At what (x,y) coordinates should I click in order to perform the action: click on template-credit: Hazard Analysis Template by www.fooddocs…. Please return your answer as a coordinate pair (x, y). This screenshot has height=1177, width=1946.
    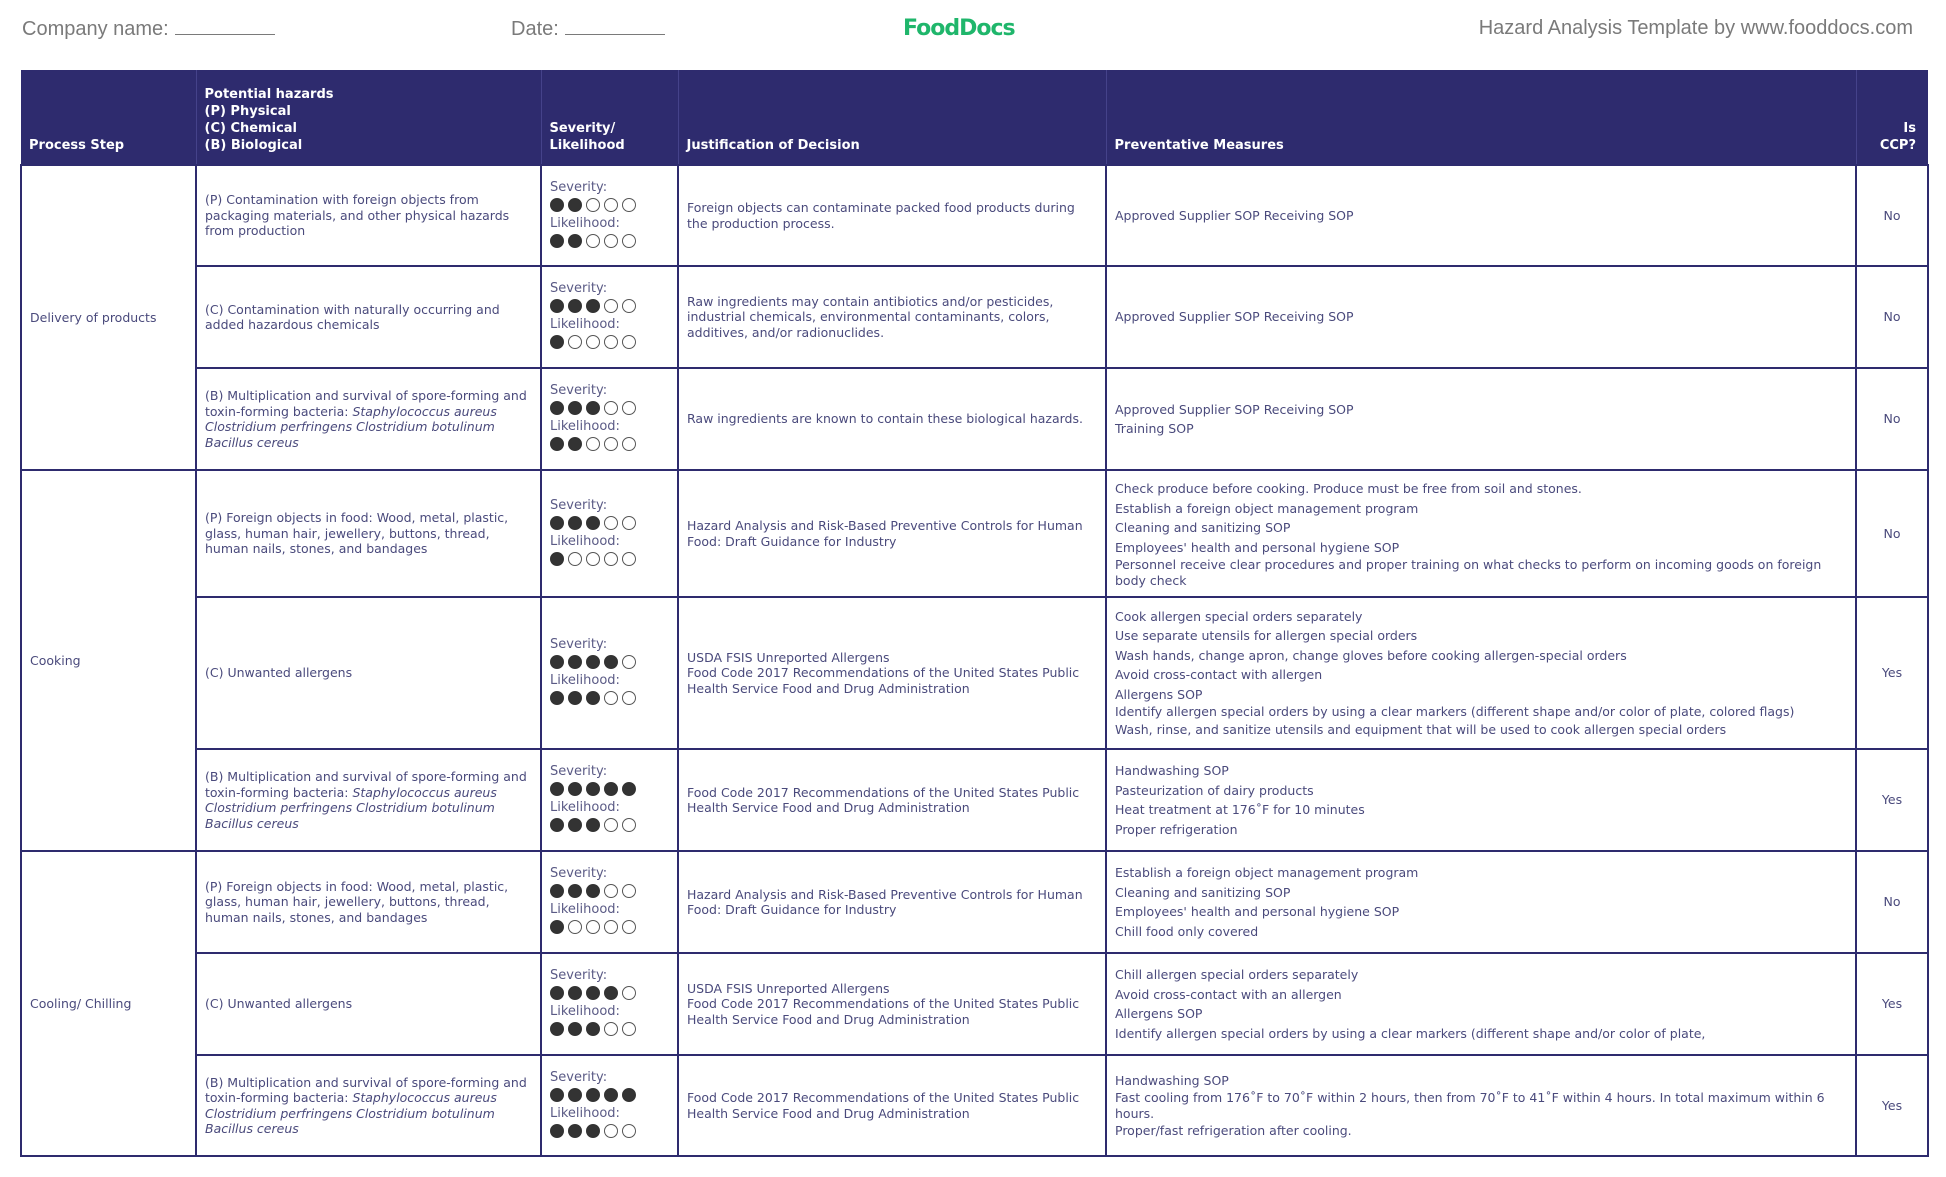
    Looking at the image, I should click on (1695, 28).